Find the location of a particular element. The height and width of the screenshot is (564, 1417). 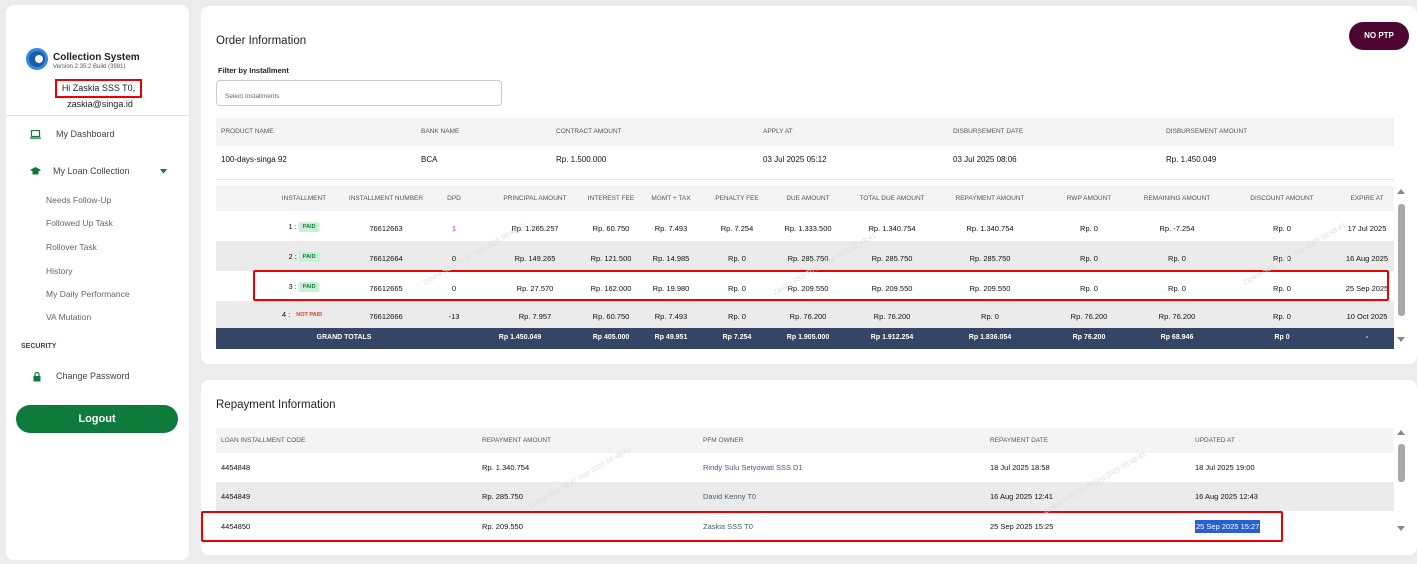

table-cell: Rp. 14.985 is located at coordinates (671, 258).